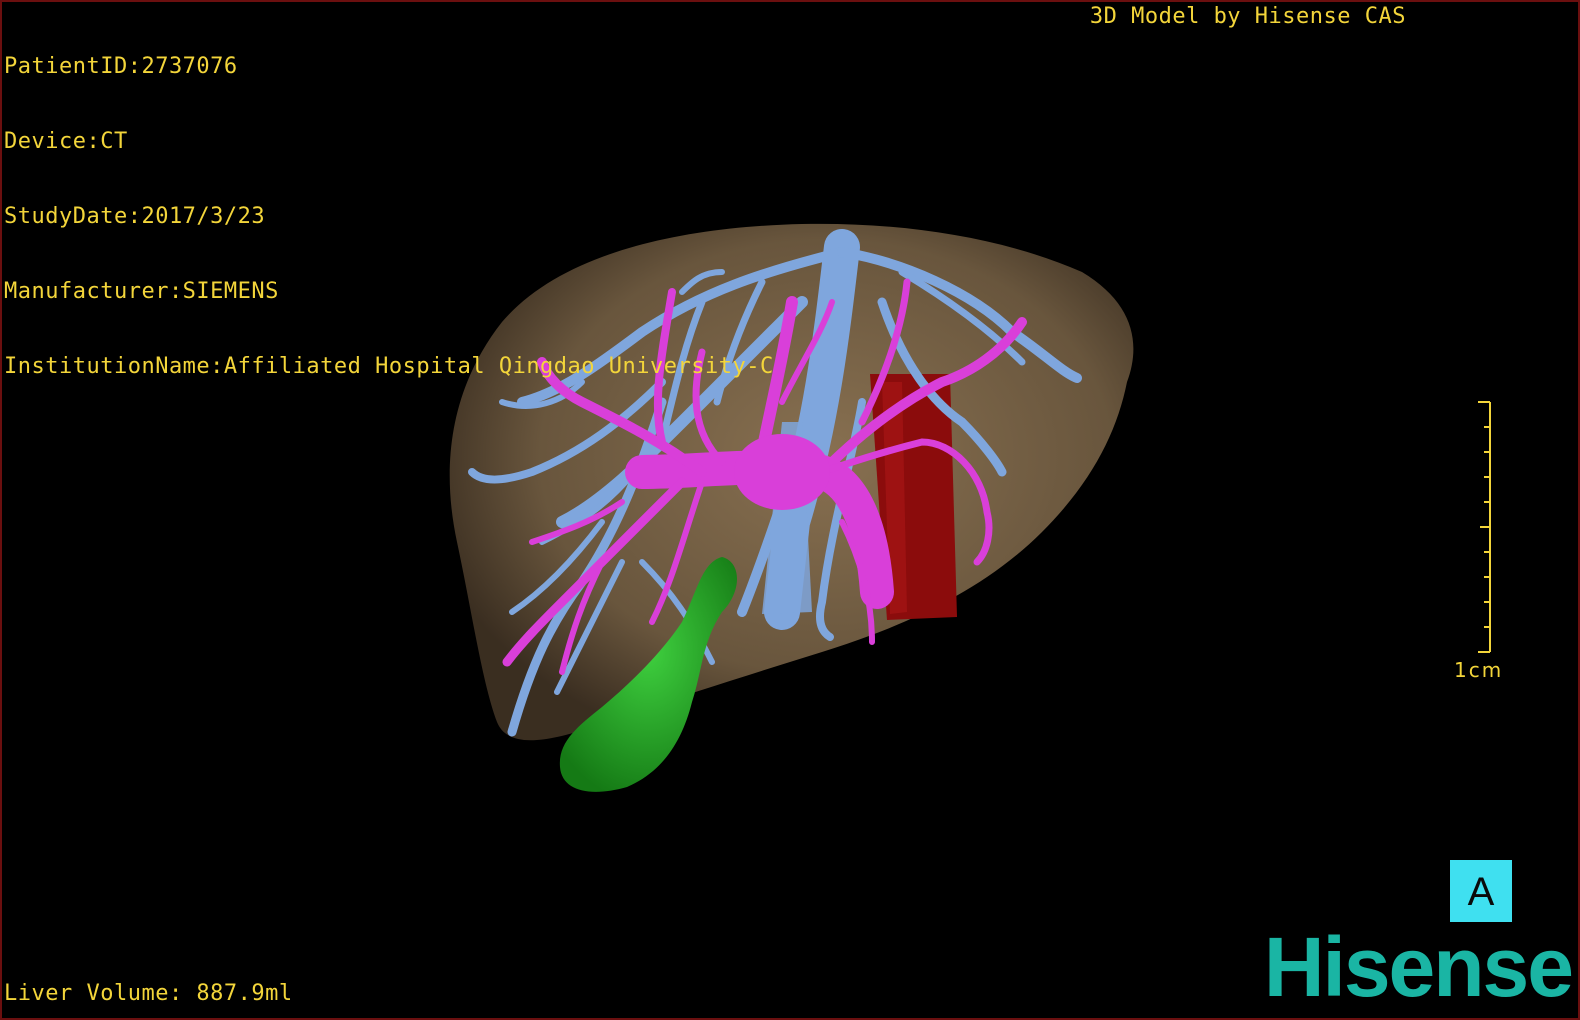 The width and height of the screenshot is (1580, 1020). What do you see at coordinates (135, 216) in the screenshot?
I see `study-date: StudyDate:2017/3/23` at bounding box center [135, 216].